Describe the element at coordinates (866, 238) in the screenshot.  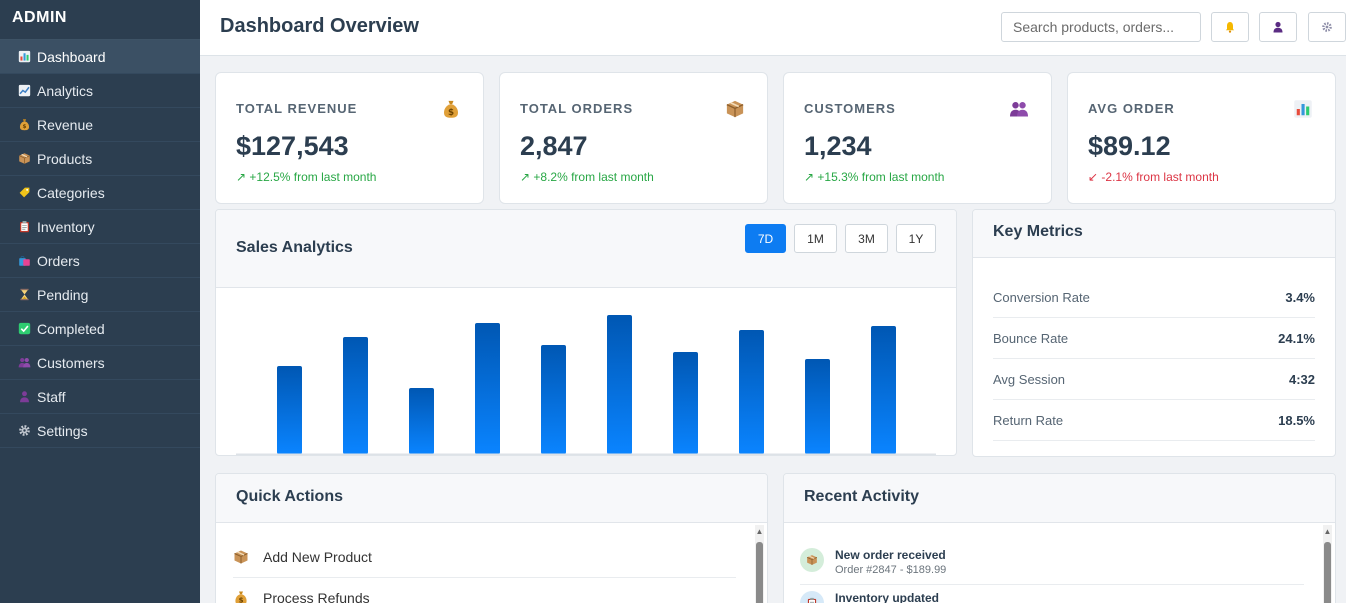
I see `range-button-3m: 3M` at that location.